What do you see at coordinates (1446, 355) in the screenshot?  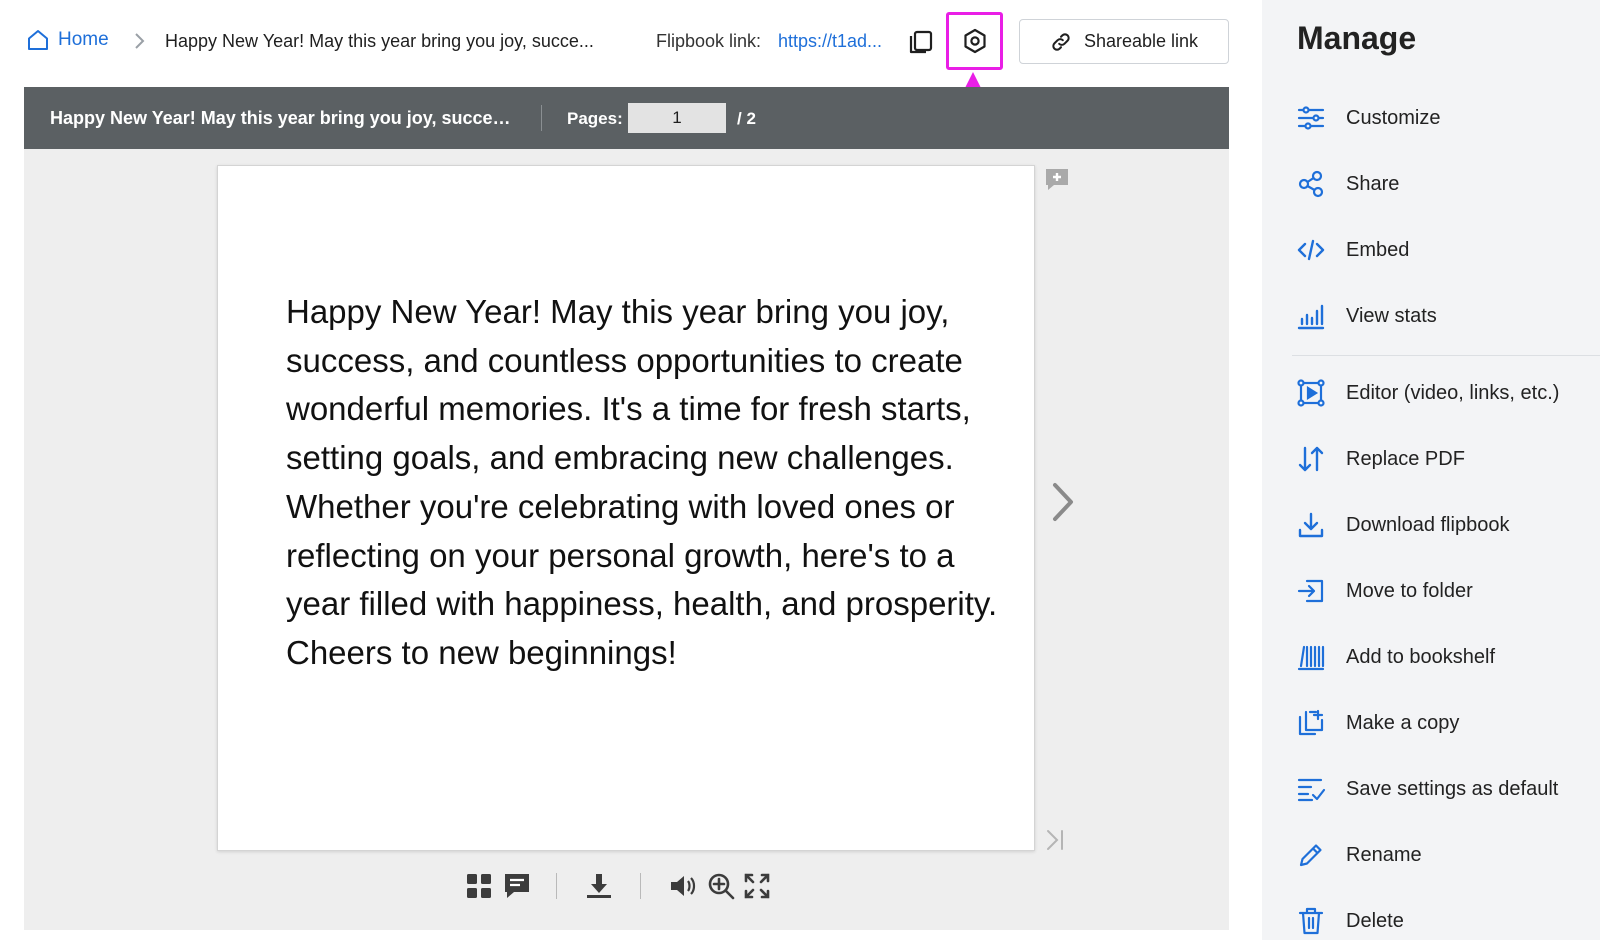 I see `sidebar-divider` at bounding box center [1446, 355].